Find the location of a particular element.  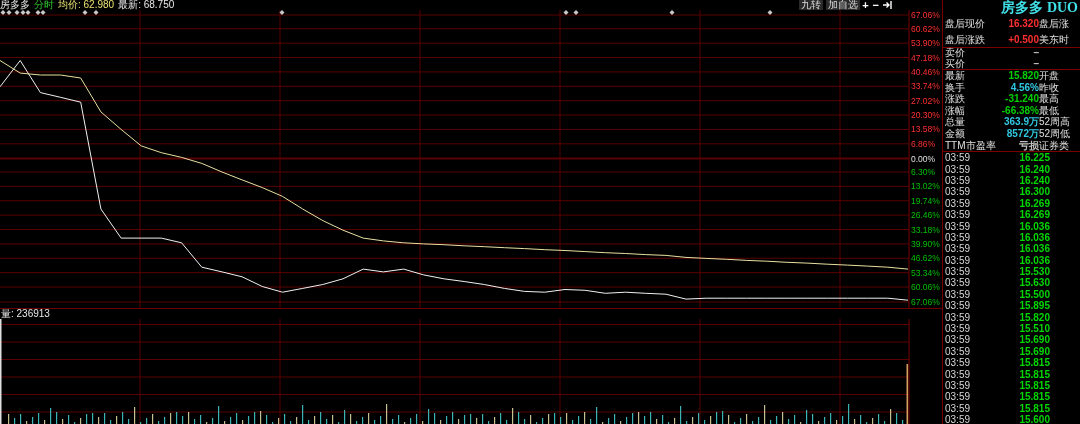

quote-label: 涨跌 is located at coordinates (955, 99).